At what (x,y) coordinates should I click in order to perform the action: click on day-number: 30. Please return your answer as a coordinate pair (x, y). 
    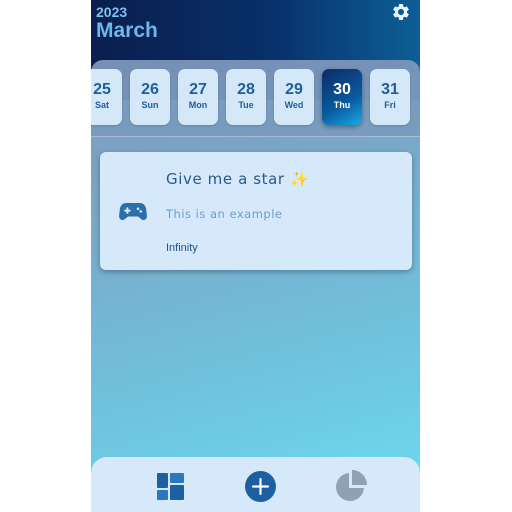
    Looking at the image, I should click on (342, 89).